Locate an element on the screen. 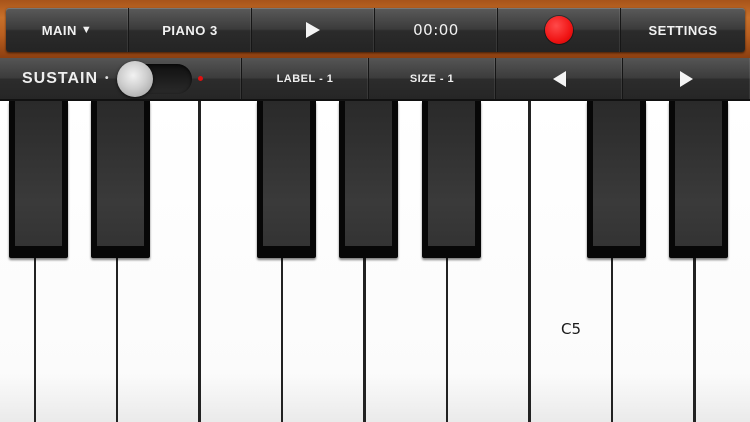 The height and width of the screenshot is (422, 750). size-button: SIZE - 1 is located at coordinates (432, 78).